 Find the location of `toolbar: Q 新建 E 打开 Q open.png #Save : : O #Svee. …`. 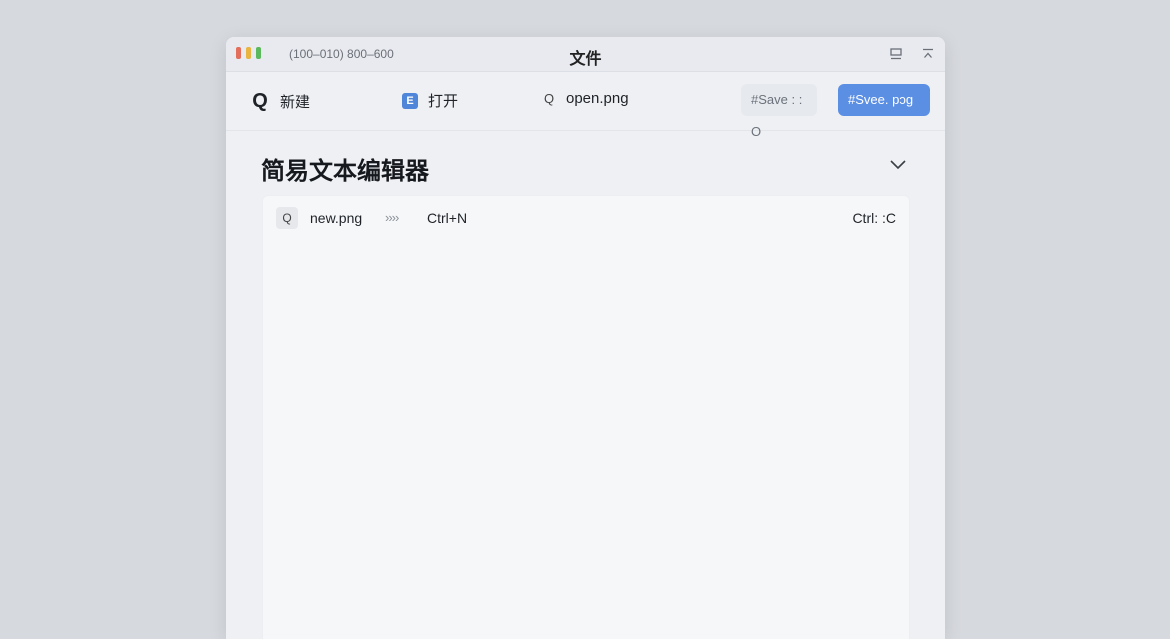

toolbar: Q 新建 E 打开 Q open.png #Save : : O #Svee. … is located at coordinates (585, 105).